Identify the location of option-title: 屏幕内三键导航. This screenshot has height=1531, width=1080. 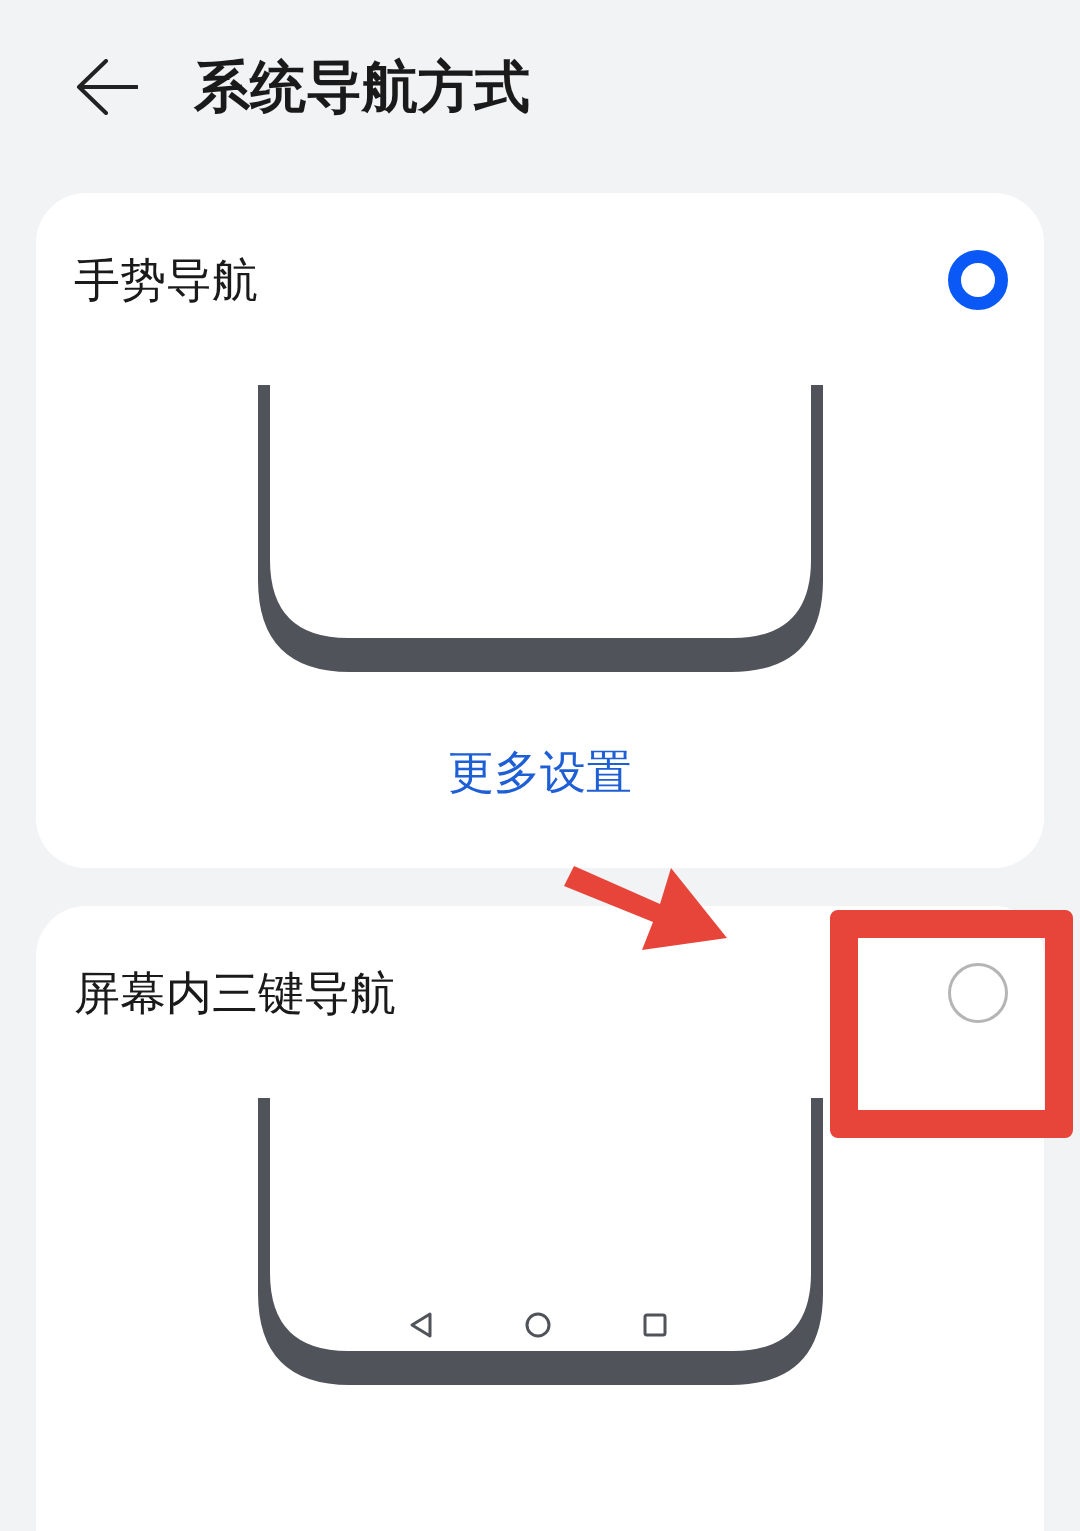
(235, 993).